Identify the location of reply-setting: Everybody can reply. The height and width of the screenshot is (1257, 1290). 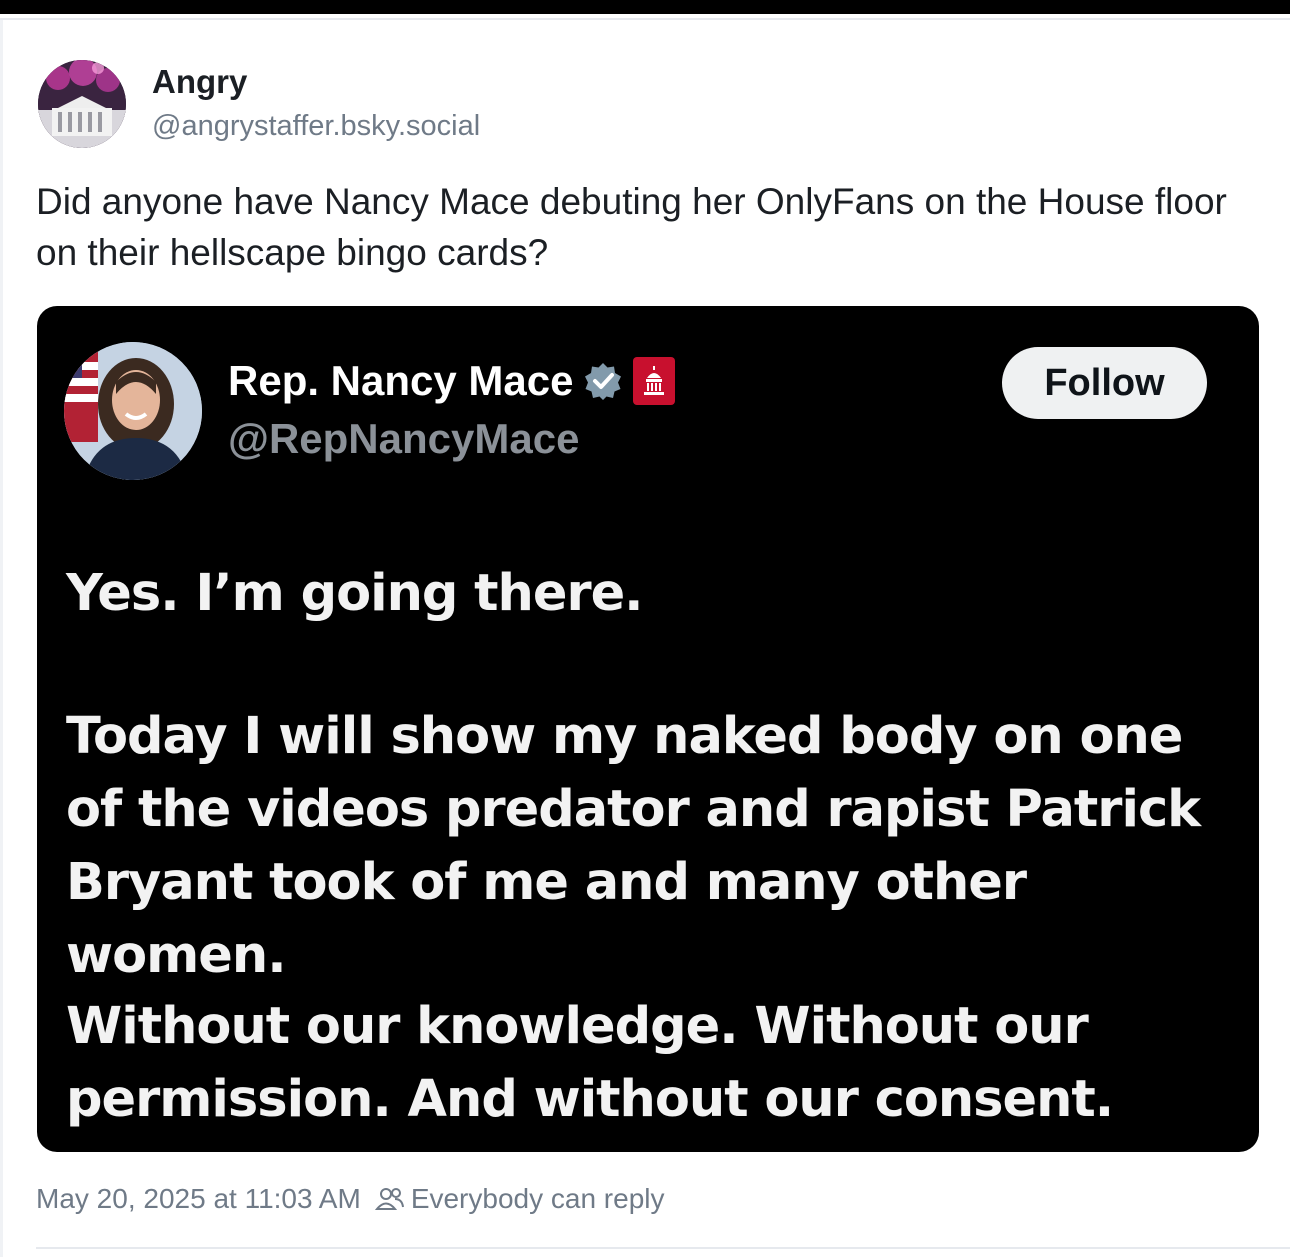
(519, 1199).